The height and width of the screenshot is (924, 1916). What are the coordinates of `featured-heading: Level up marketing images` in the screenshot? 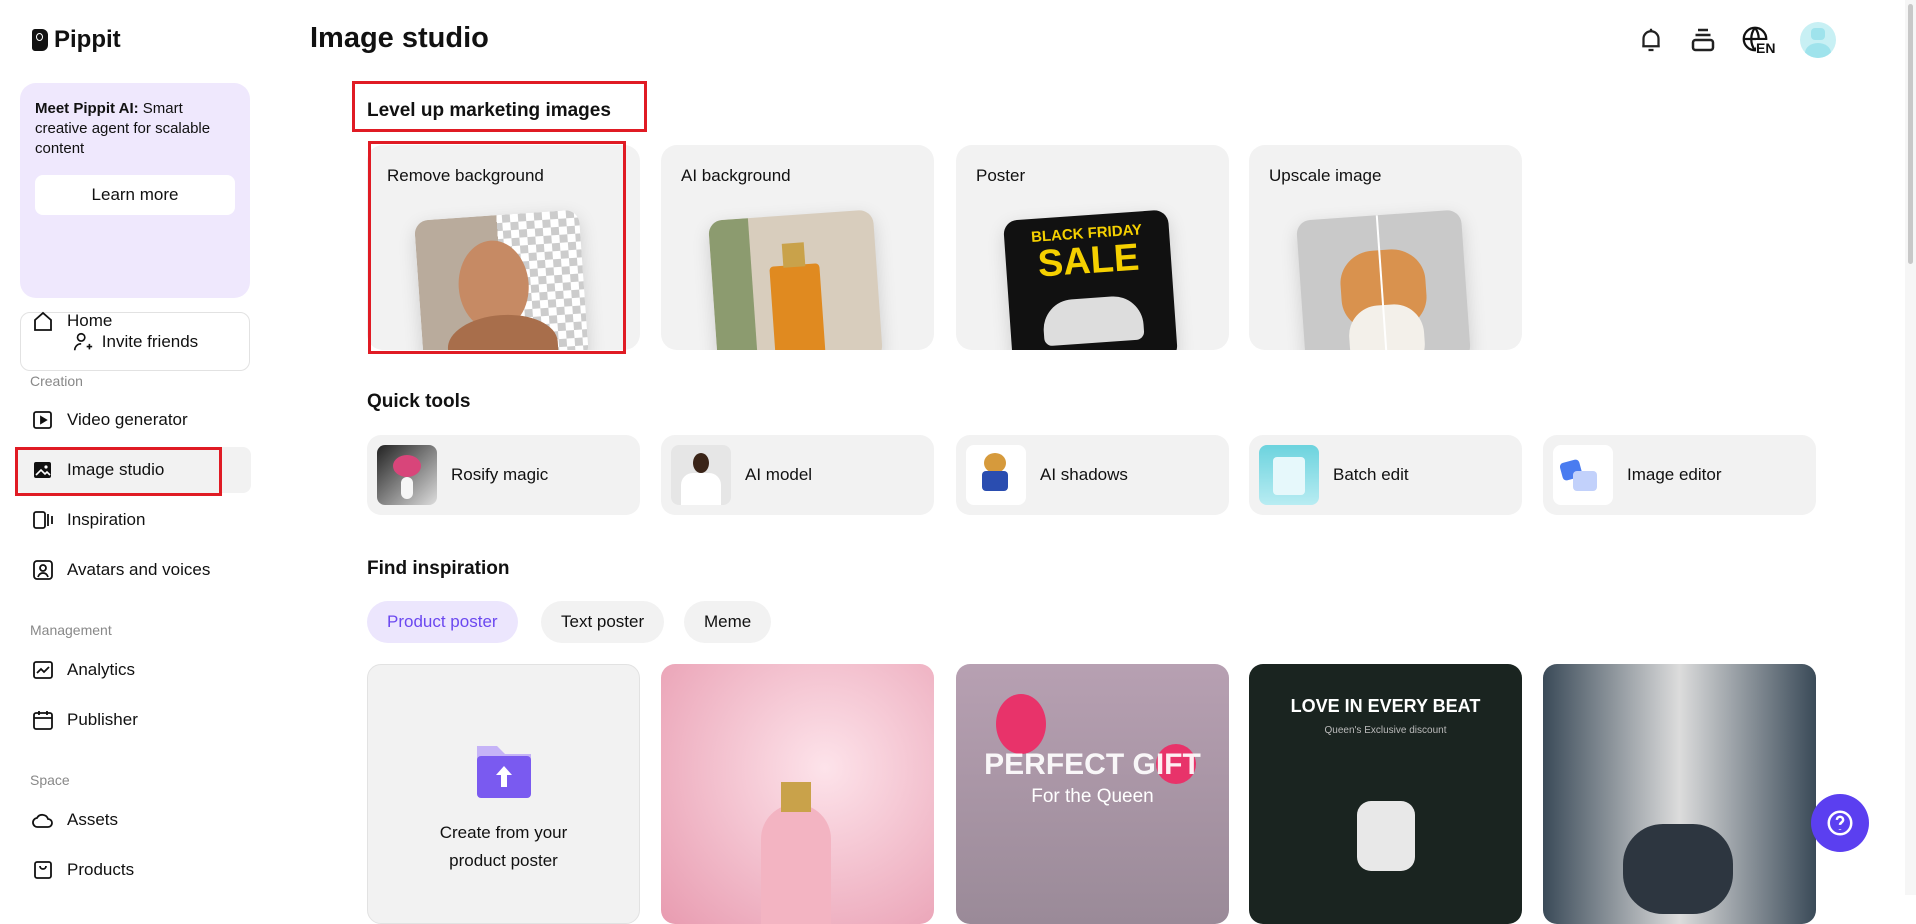 It's located at (489, 110).